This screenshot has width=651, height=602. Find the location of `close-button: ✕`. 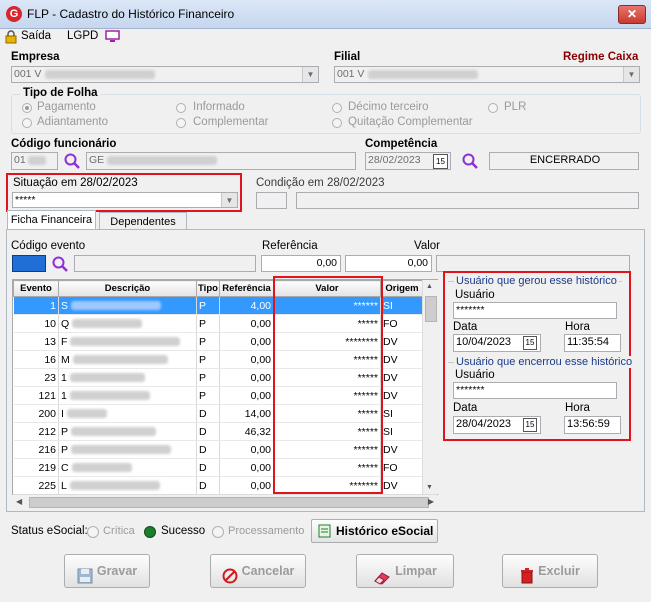

close-button: ✕ is located at coordinates (632, 14).